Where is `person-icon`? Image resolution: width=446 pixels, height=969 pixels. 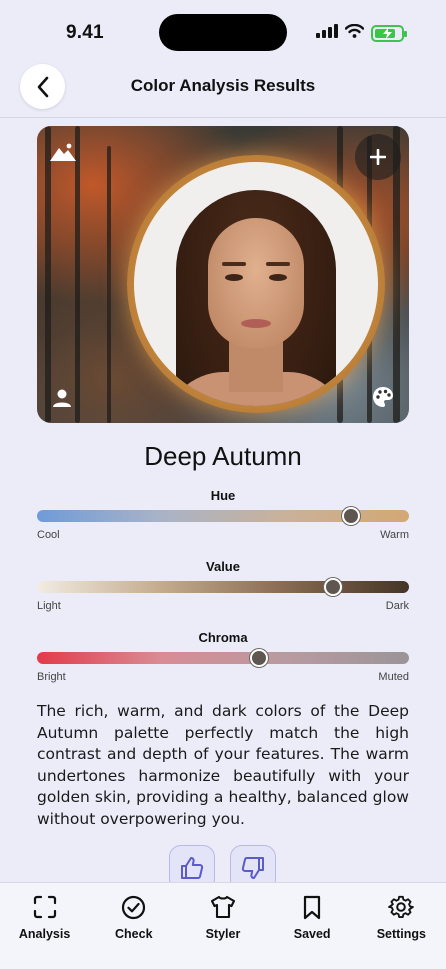 person-icon is located at coordinates (62, 398).